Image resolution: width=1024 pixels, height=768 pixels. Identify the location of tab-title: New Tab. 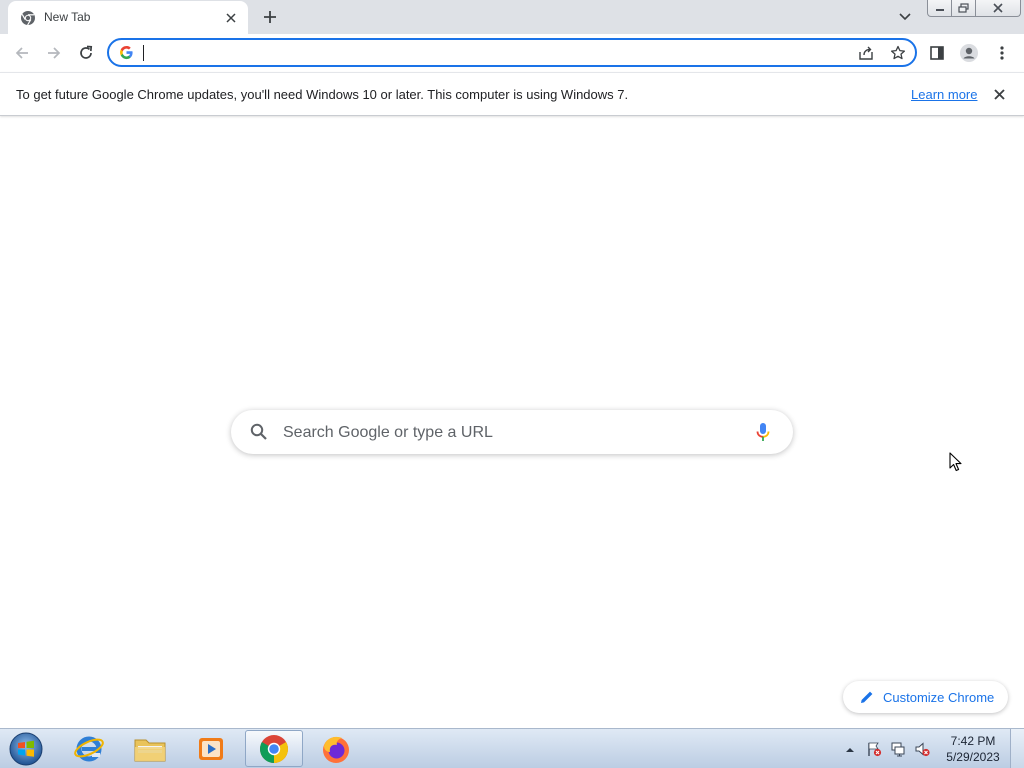
(67, 17).